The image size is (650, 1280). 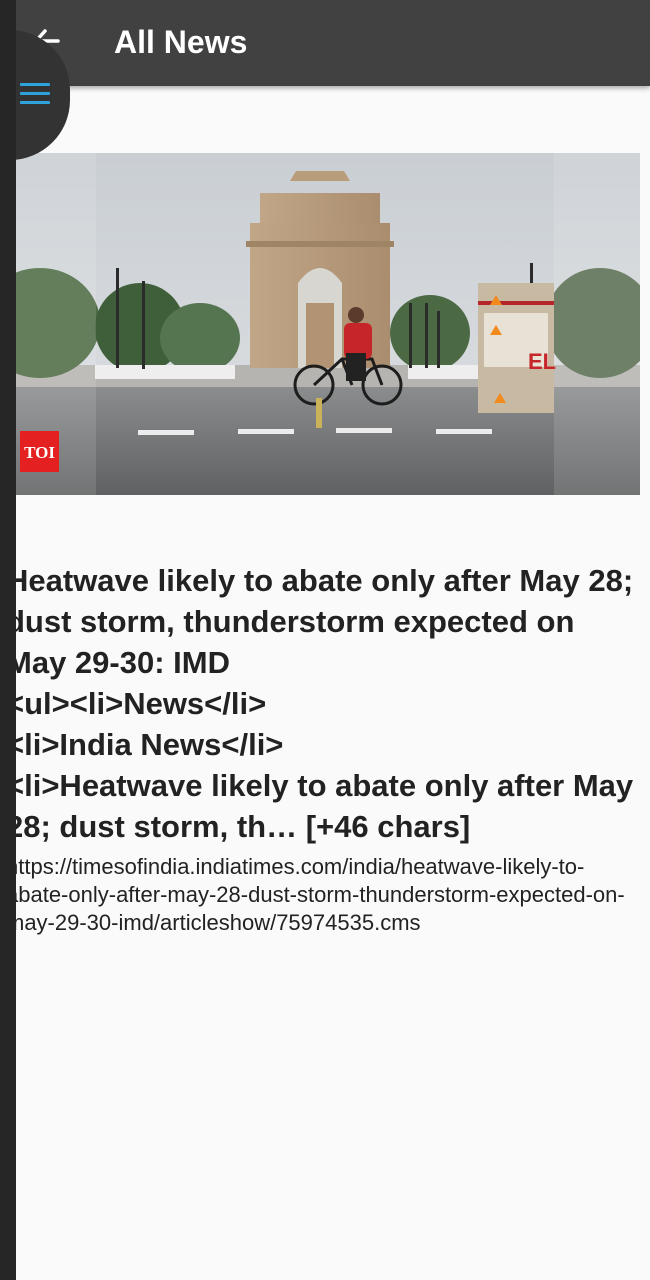 I want to click on app-bar: All News, so click(x=325, y=43).